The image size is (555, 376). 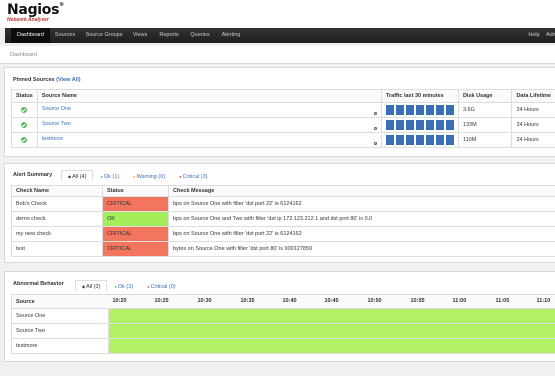 I want to click on pinned-sources-title: Pinned Sources (View All), so click(x=47, y=80).